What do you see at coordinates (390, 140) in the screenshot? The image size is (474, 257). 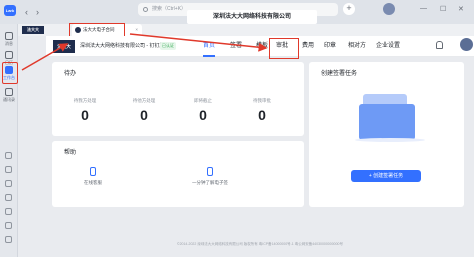 I see `folder-shadow` at bounding box center [390, 140].